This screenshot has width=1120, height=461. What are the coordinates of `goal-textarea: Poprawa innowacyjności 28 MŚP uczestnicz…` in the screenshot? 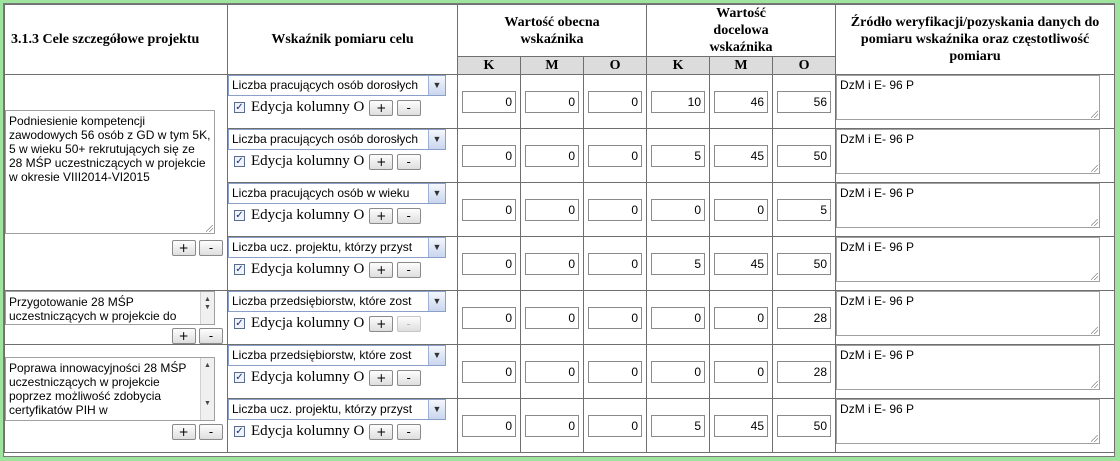 It's located at (110, 389).